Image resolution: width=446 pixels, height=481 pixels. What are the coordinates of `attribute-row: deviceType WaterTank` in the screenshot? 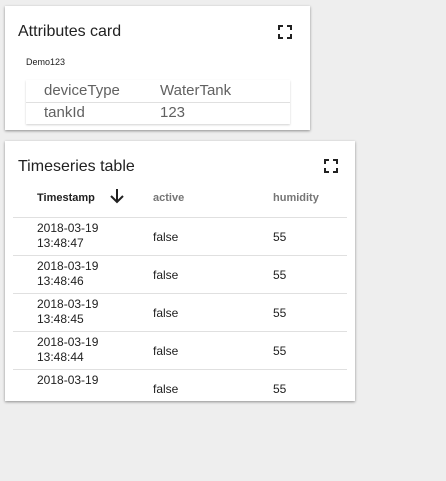 It's located at (158, 91).